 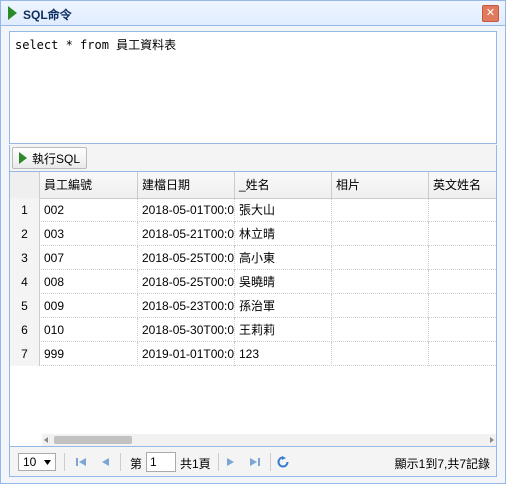 What do you see at coordinates (283, 306) in the screenshot?
I see `table-cell: 孫治軍` at bounding box center [283, 306].